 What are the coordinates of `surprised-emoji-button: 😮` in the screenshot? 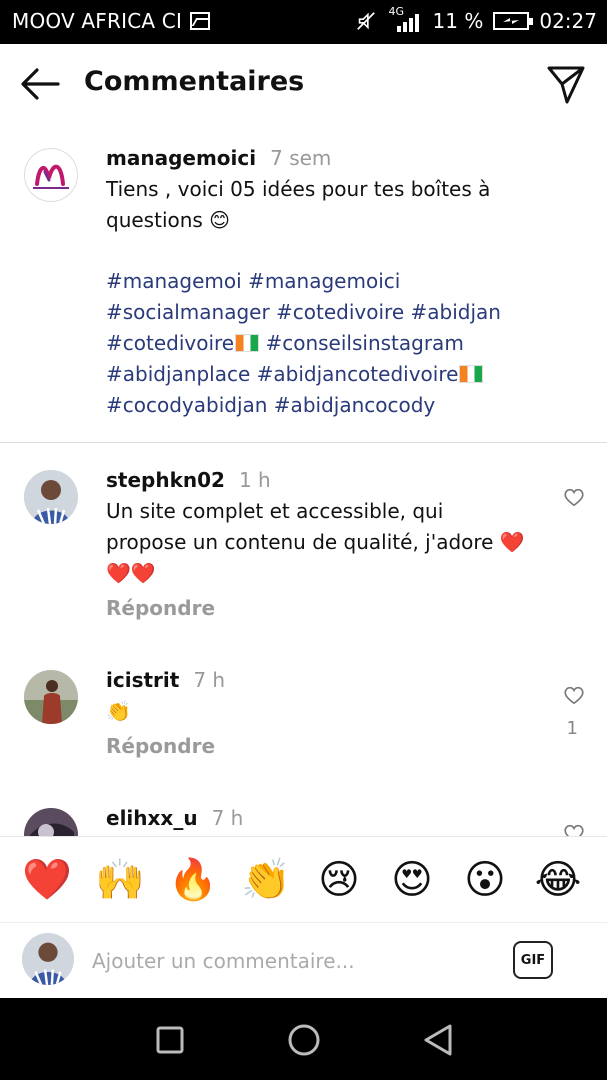 It's located at (485, 880).